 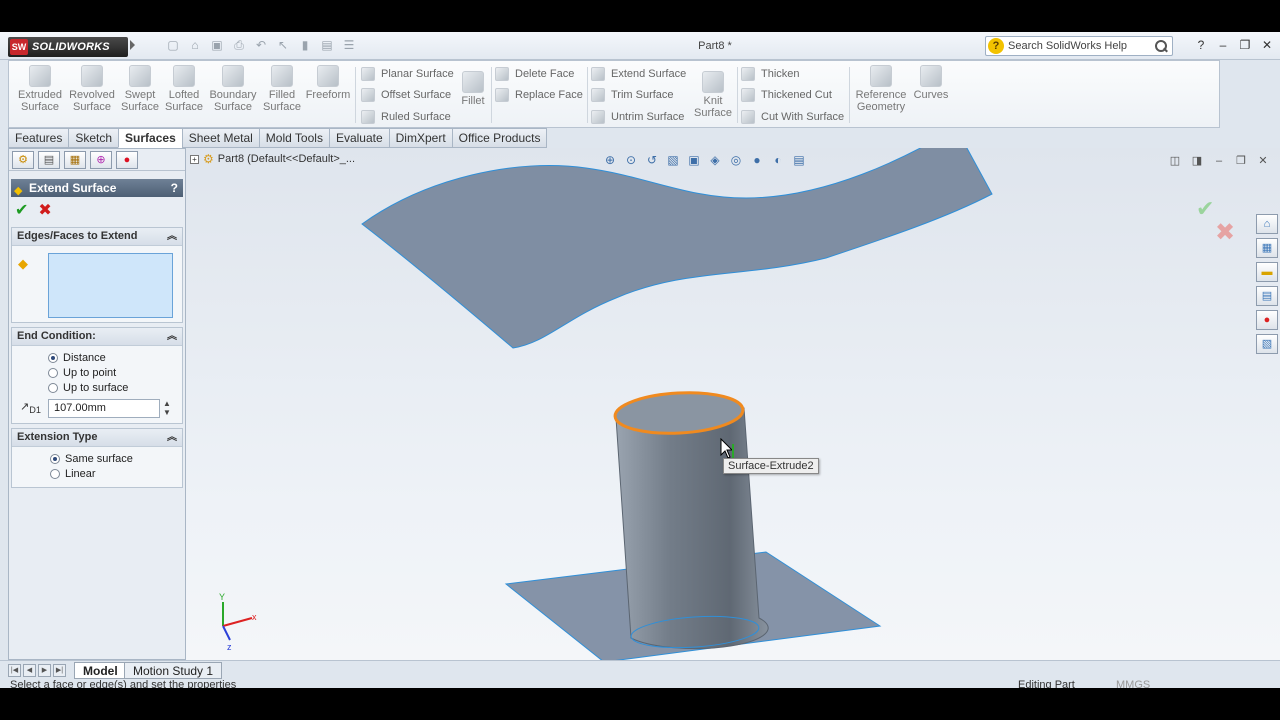 What do you see at coordinates (14, 670) in the screenshot?
I see `first-tab-icon: |◀` at bounding box center [14, 670].